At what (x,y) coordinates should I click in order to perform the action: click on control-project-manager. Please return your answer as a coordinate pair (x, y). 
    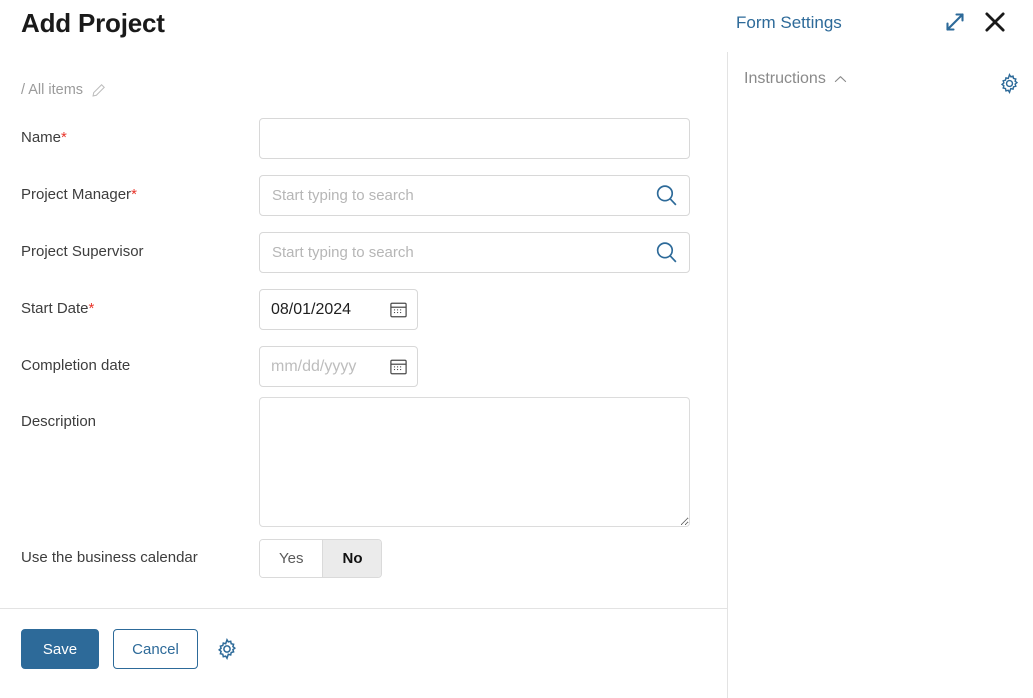
    Looking at the image, I should click on (474, 195).